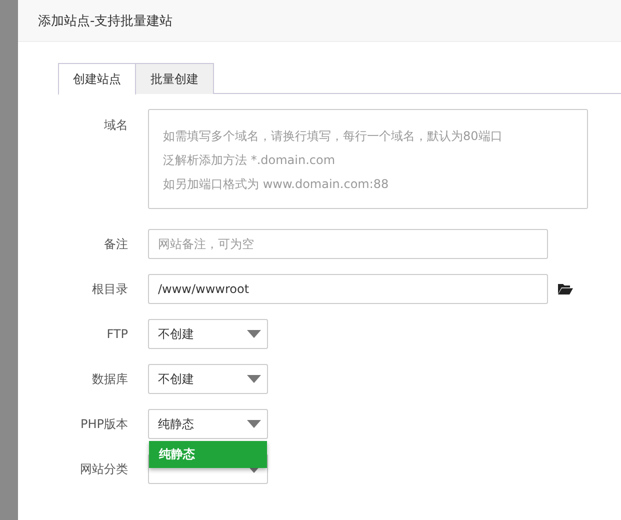 The image size is (621, 520). Describe the element at coordinates (348, 244) in the screenshot. I see `input-field: 网站备注，可为空` at that location.